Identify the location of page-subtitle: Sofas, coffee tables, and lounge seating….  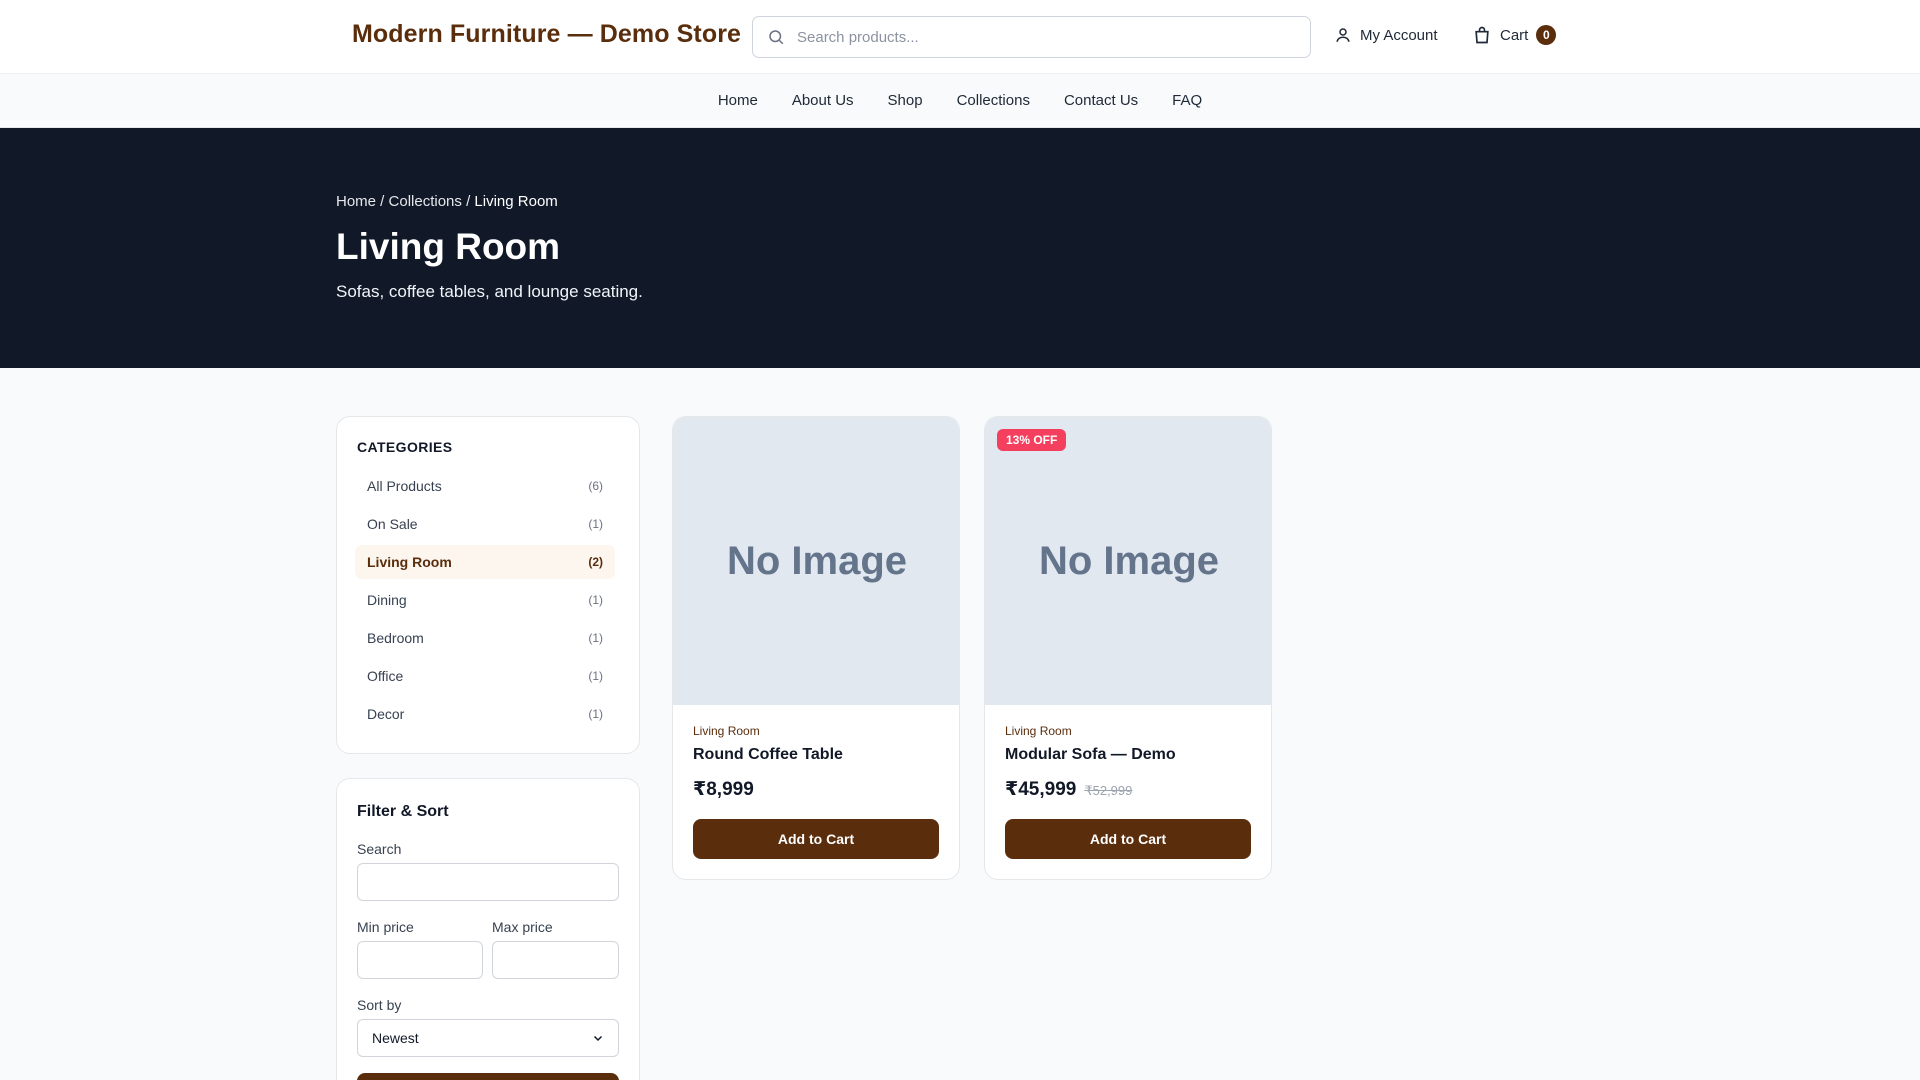
(489, 291).